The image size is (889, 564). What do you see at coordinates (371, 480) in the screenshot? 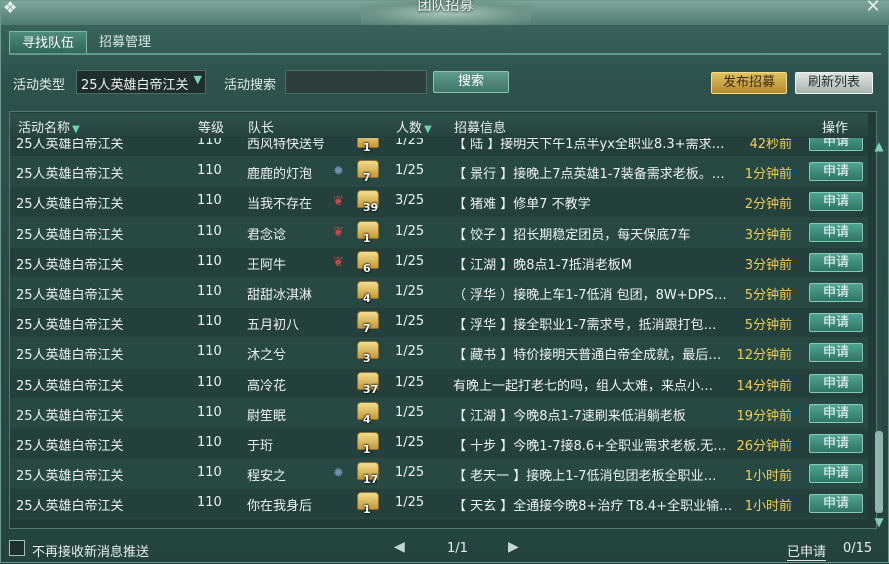
I see `crown-level: 17` at bounding box center [371, 480].